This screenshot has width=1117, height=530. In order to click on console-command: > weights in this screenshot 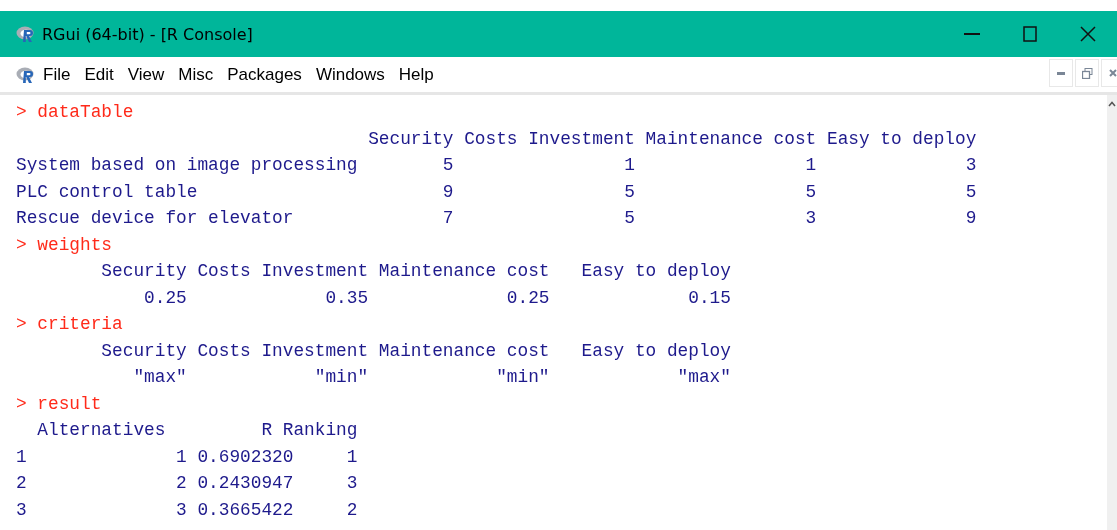, I will do `click(64, 245)`.